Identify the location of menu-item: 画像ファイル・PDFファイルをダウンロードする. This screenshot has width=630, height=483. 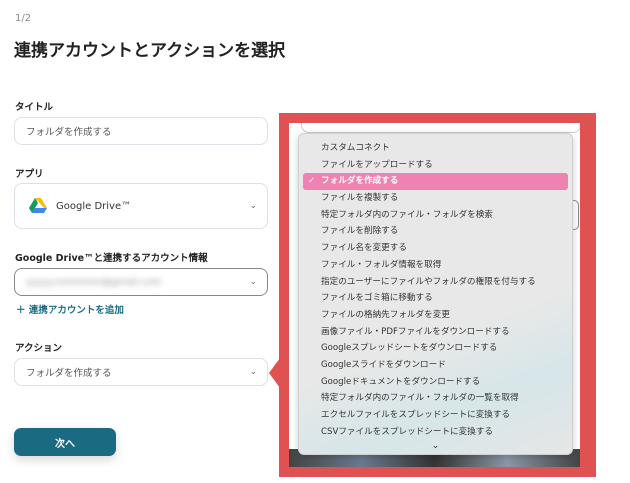
(435, 332).